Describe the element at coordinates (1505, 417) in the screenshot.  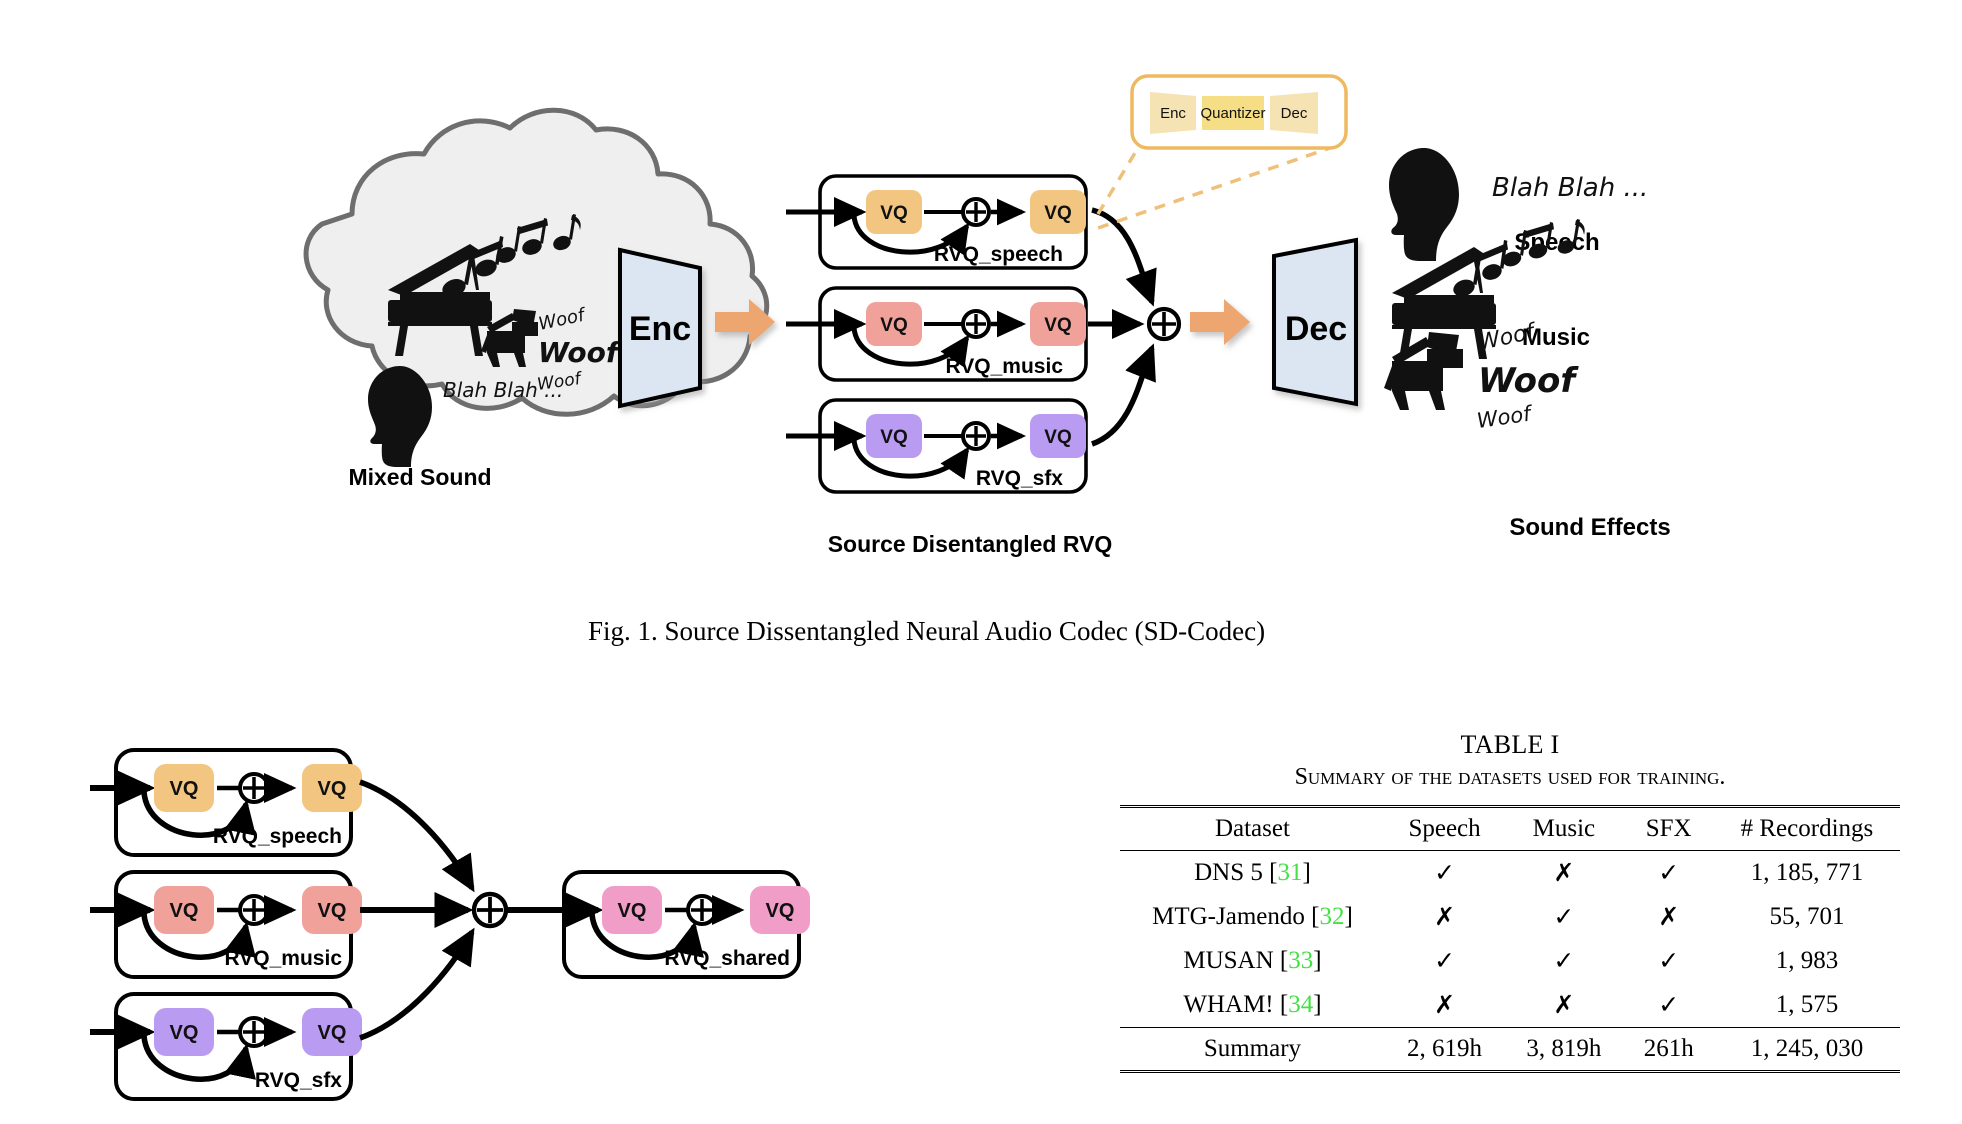
I see `output-woof-small-bottom: Woof` at that location.